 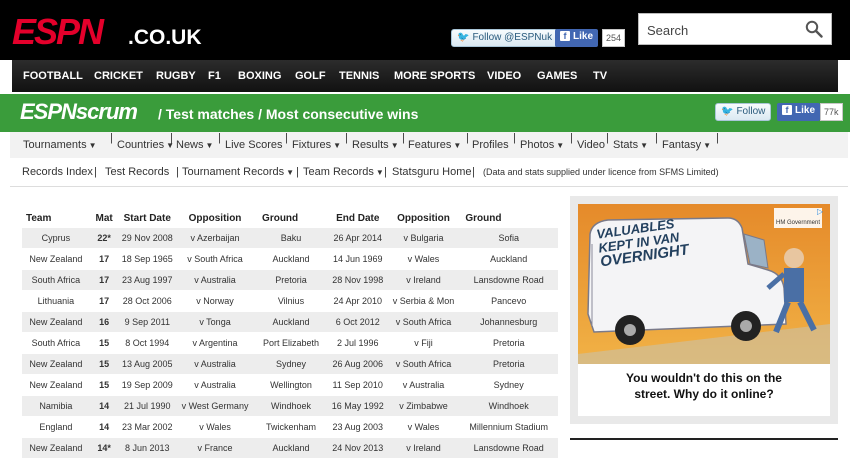 What do you see at coordinates (259, 76) in the screenshot?
I see `nav-boxing: BOXING` at bounding box center [259, 76].